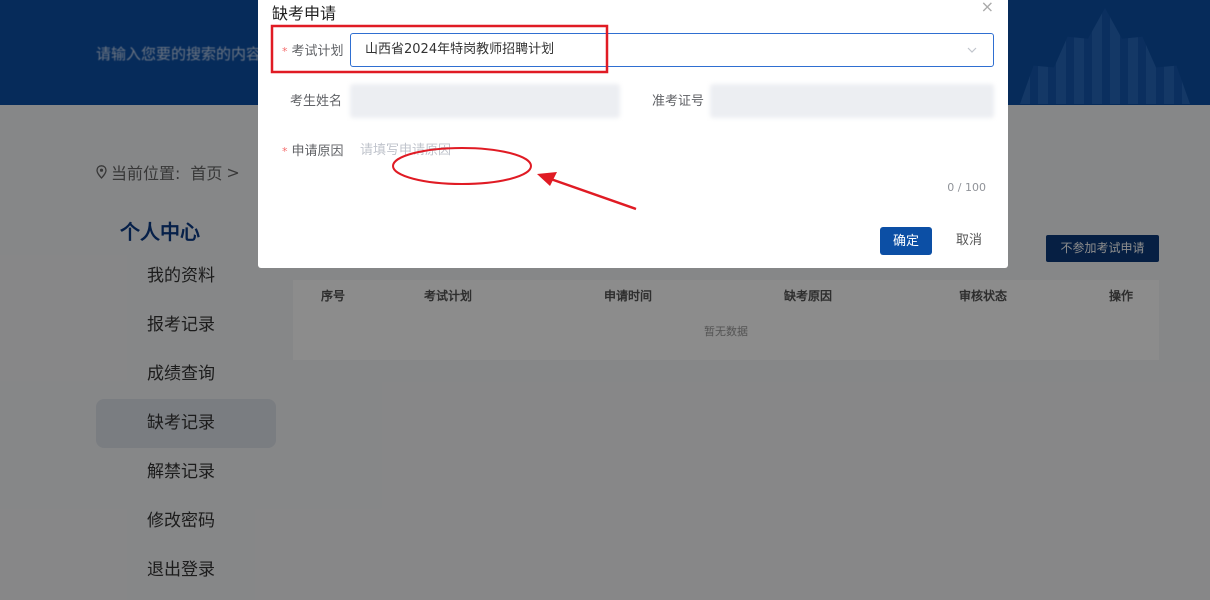  I want to click on annotation-layer, so click(453, 117).